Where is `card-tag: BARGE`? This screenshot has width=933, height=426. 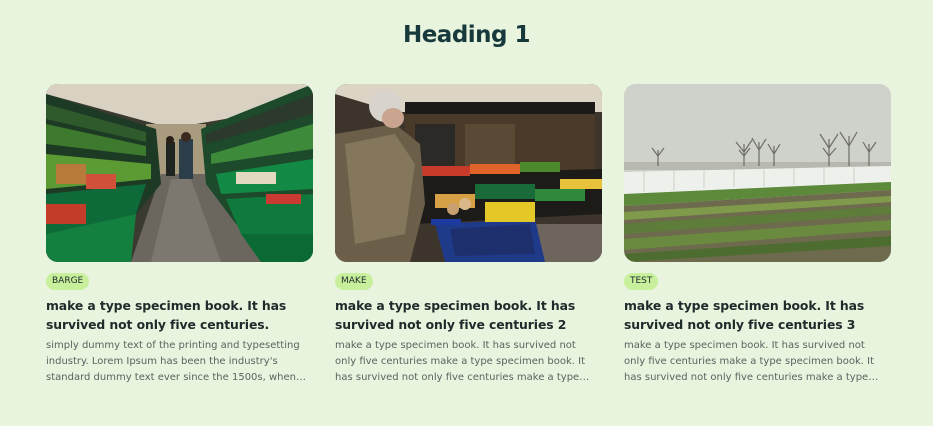
card-tag: BARGE is located at coordinates (68, 281).